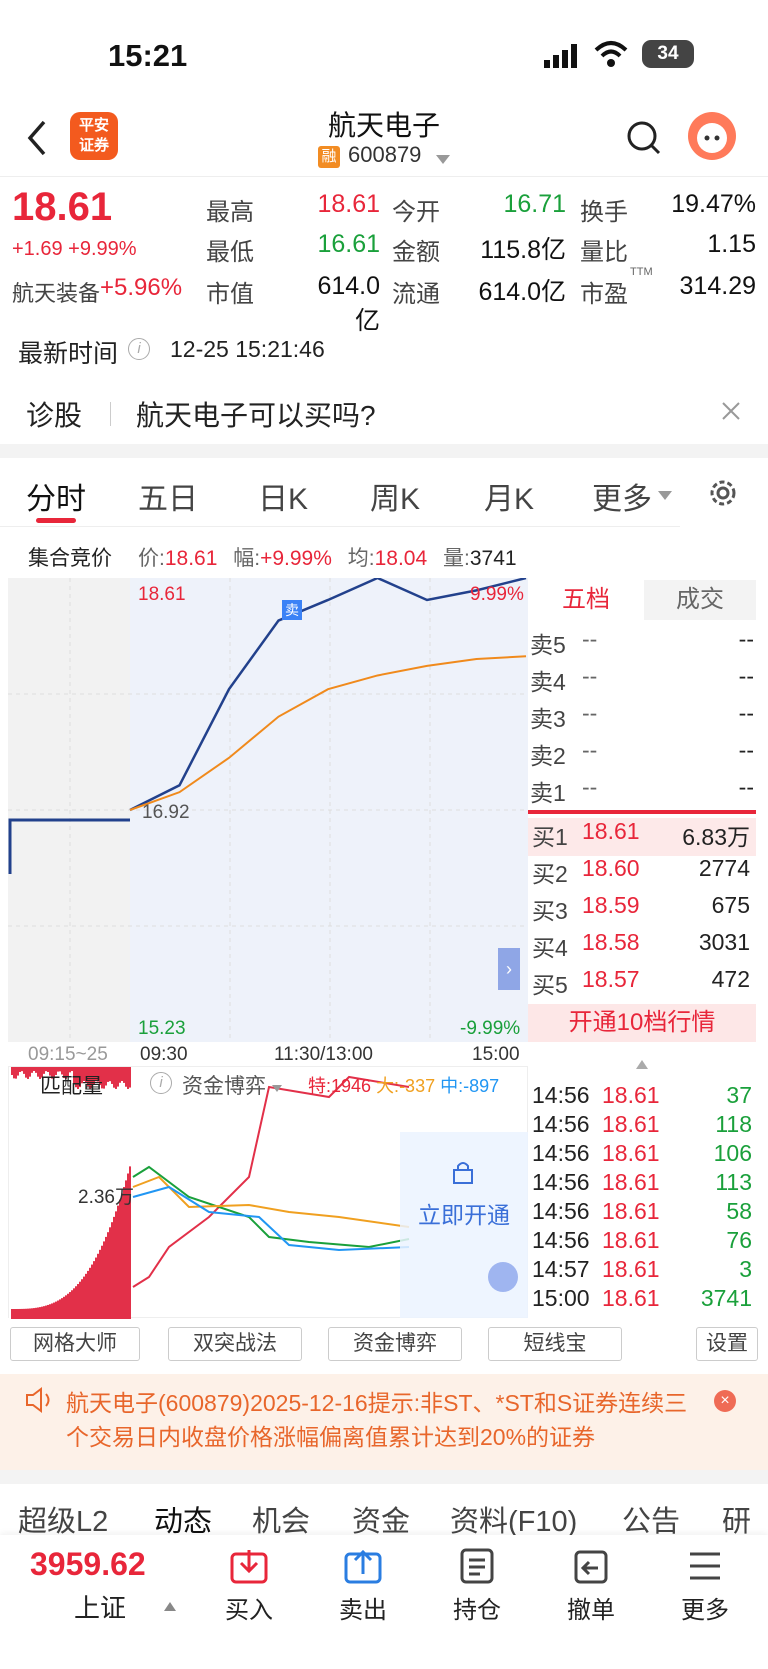 Image resolution: width=768 pixels, height=1669 pixels. Describe the element at coordinates (644, 793) in the screenshot. I see `ask-row: 卖1 -- --` at that location.